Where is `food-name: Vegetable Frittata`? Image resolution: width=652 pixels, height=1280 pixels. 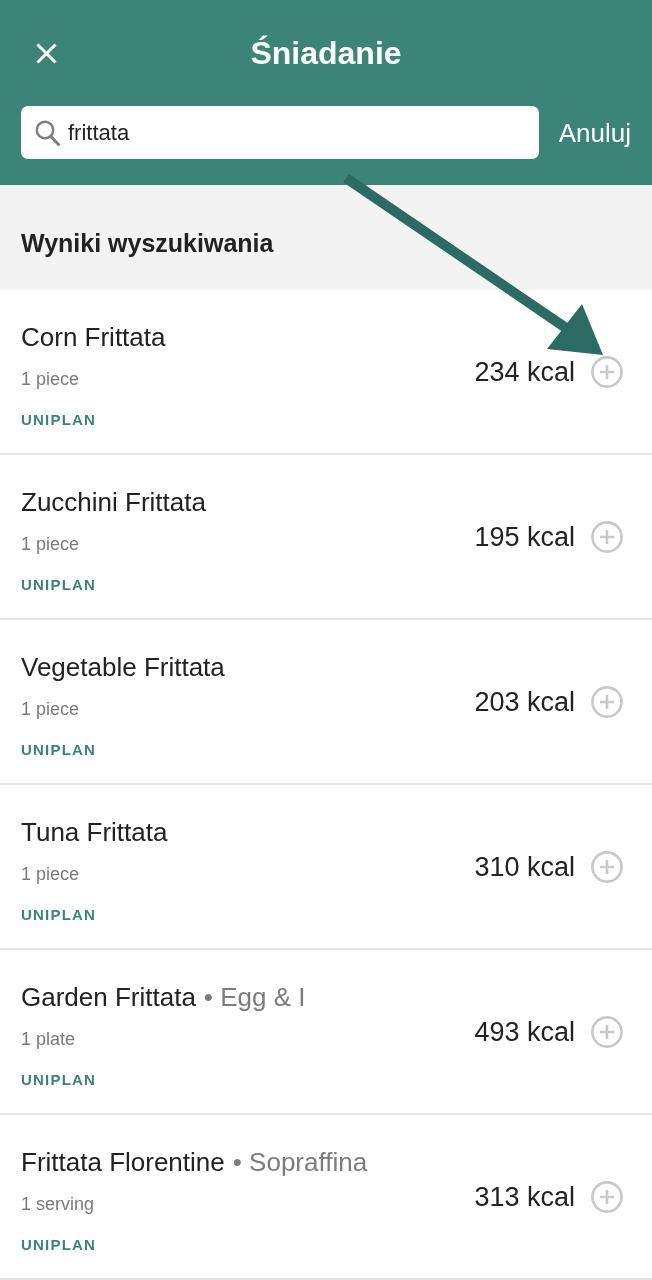 food-name: Vegetable Frittata is located at coordinates (123, 667).